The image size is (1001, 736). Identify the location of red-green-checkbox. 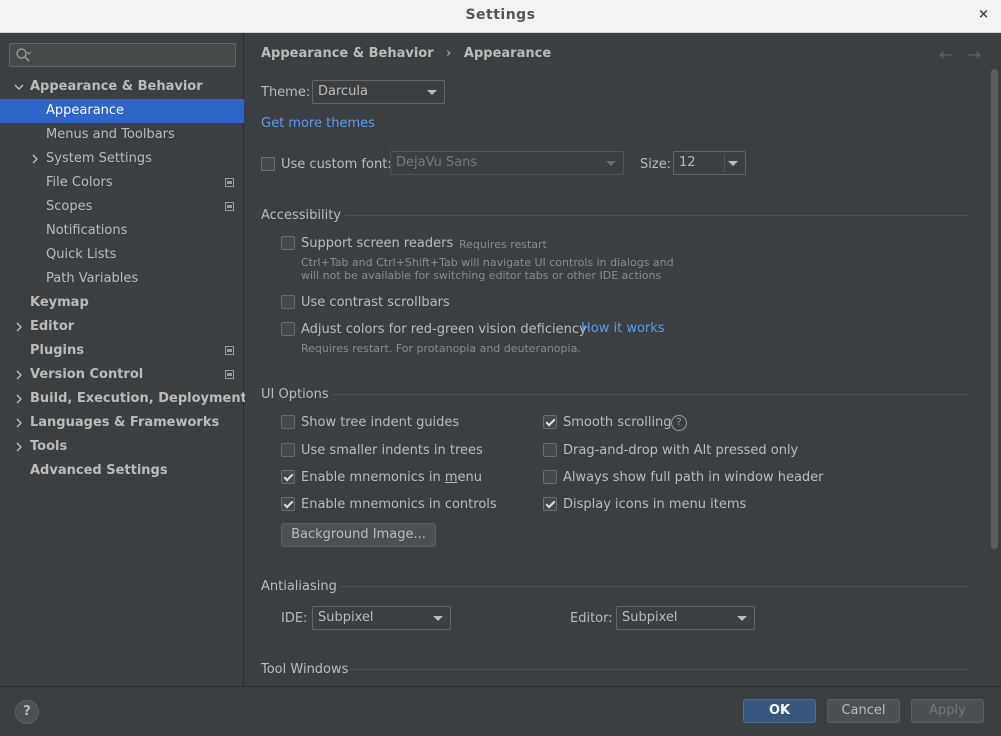
(288, 329).